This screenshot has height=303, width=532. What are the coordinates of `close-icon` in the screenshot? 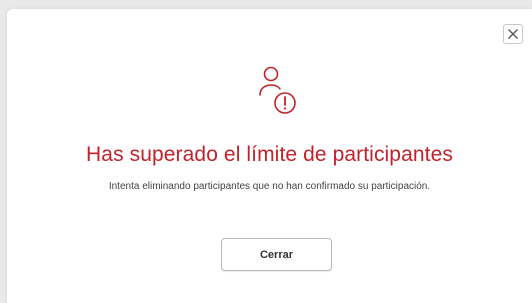 It's located at (513, 34).